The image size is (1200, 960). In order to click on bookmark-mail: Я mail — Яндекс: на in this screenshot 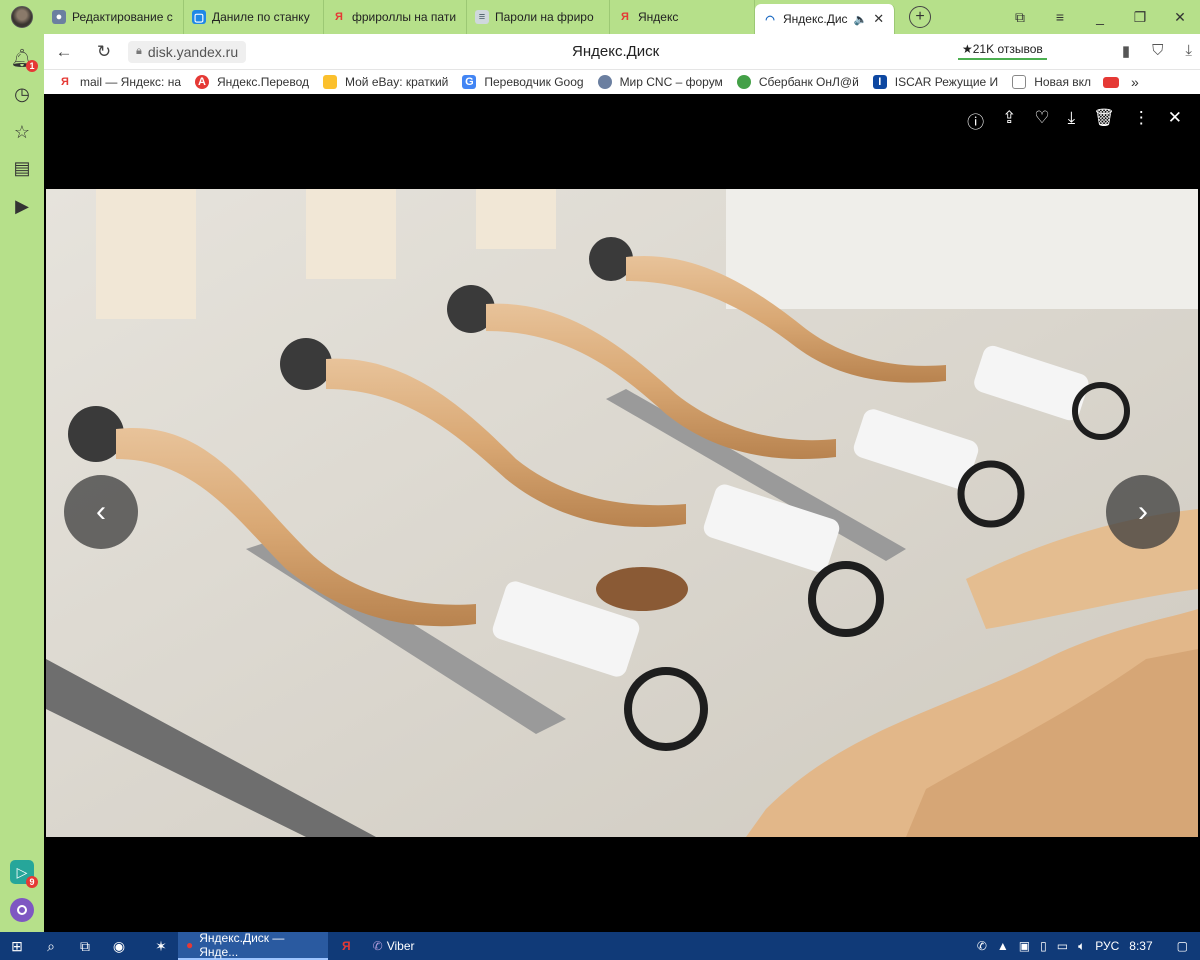, I will do `click(119, 82)`.